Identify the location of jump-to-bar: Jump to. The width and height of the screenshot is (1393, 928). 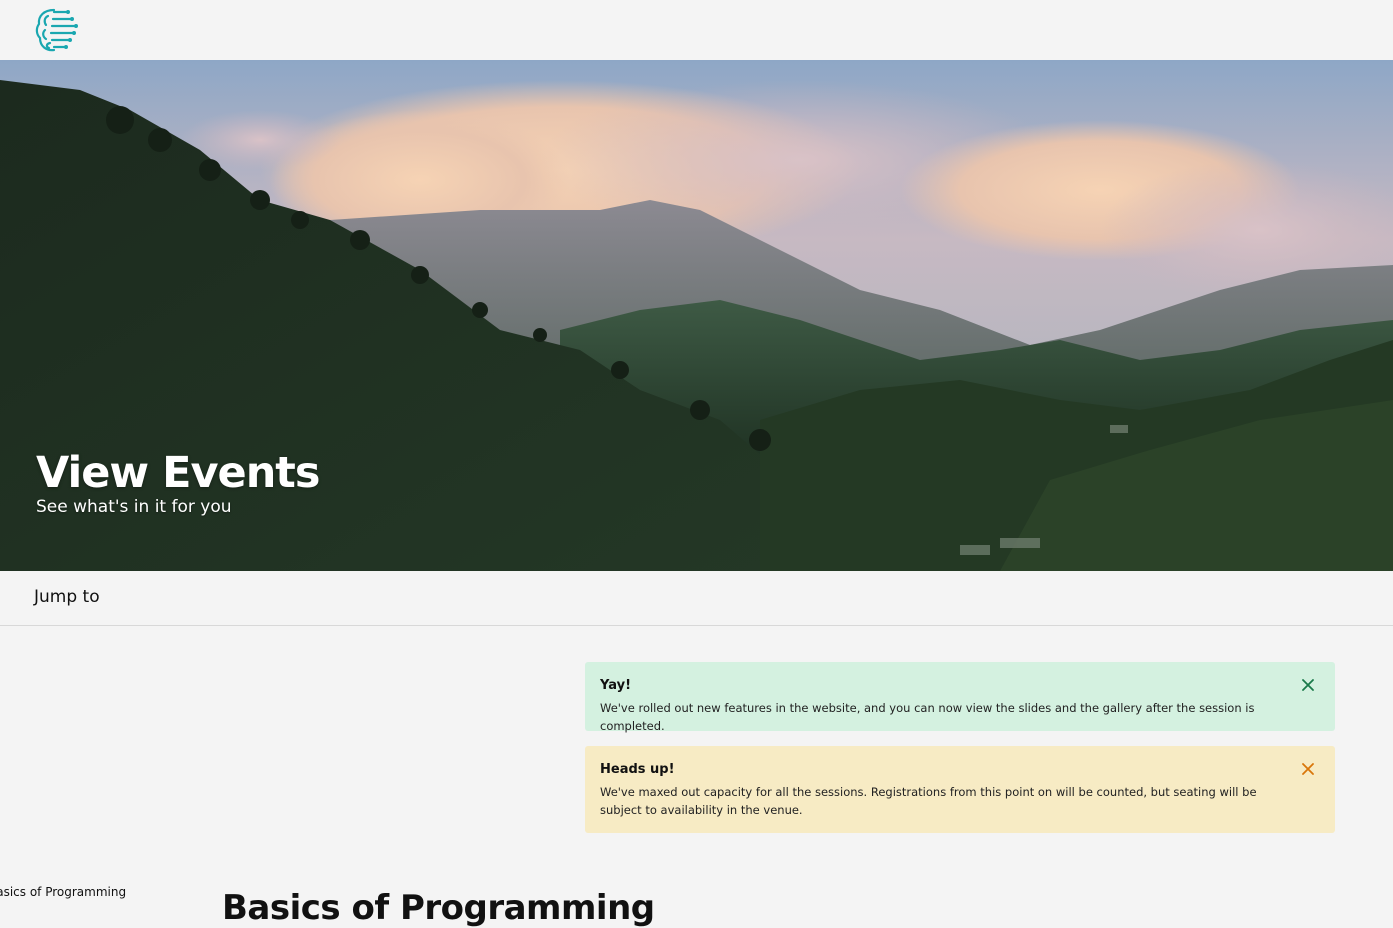
(696, 598).